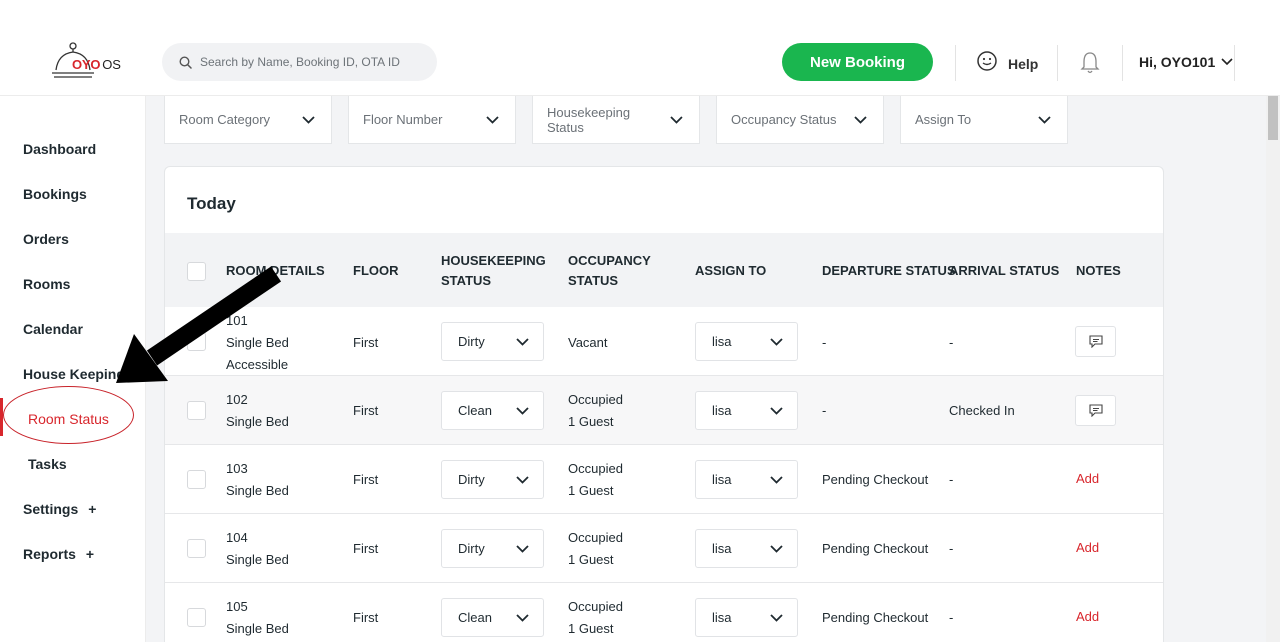  What do you see at coordinates (1273, 118) in the screenshot?
I see `scrollbar-thumb` at bounding box center [1273, 118].